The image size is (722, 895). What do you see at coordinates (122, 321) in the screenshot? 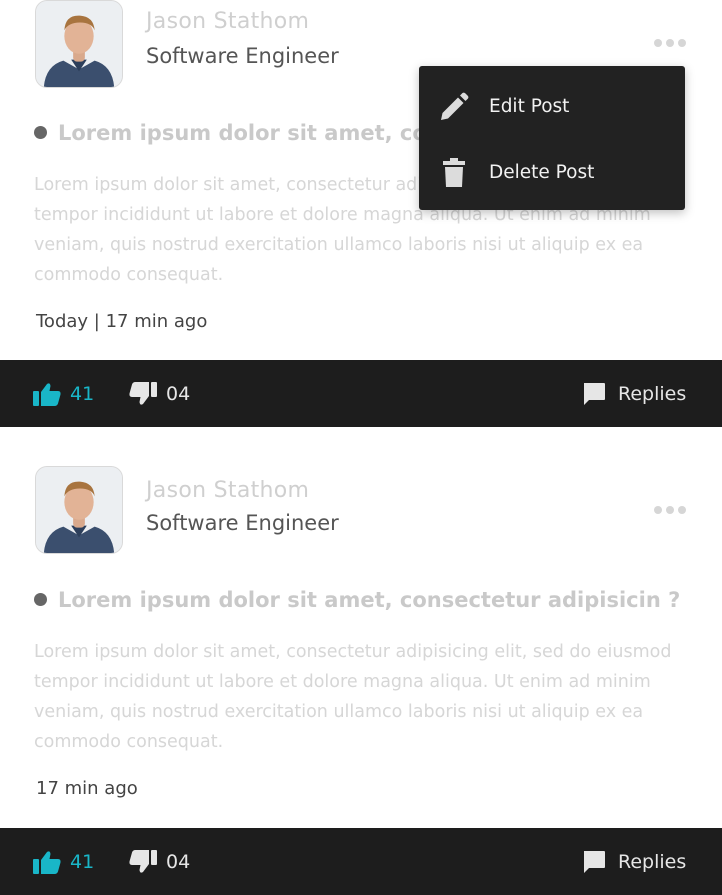
I see `post-timestamp: Today | 17 min ago` at bounding box center [122, 321].